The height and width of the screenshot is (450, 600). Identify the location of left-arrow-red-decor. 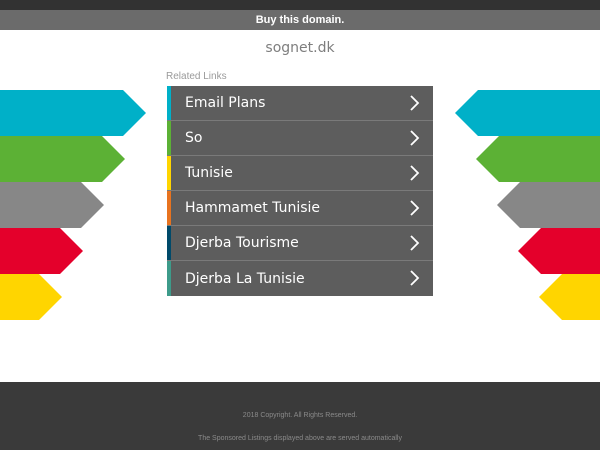
(41, 251).